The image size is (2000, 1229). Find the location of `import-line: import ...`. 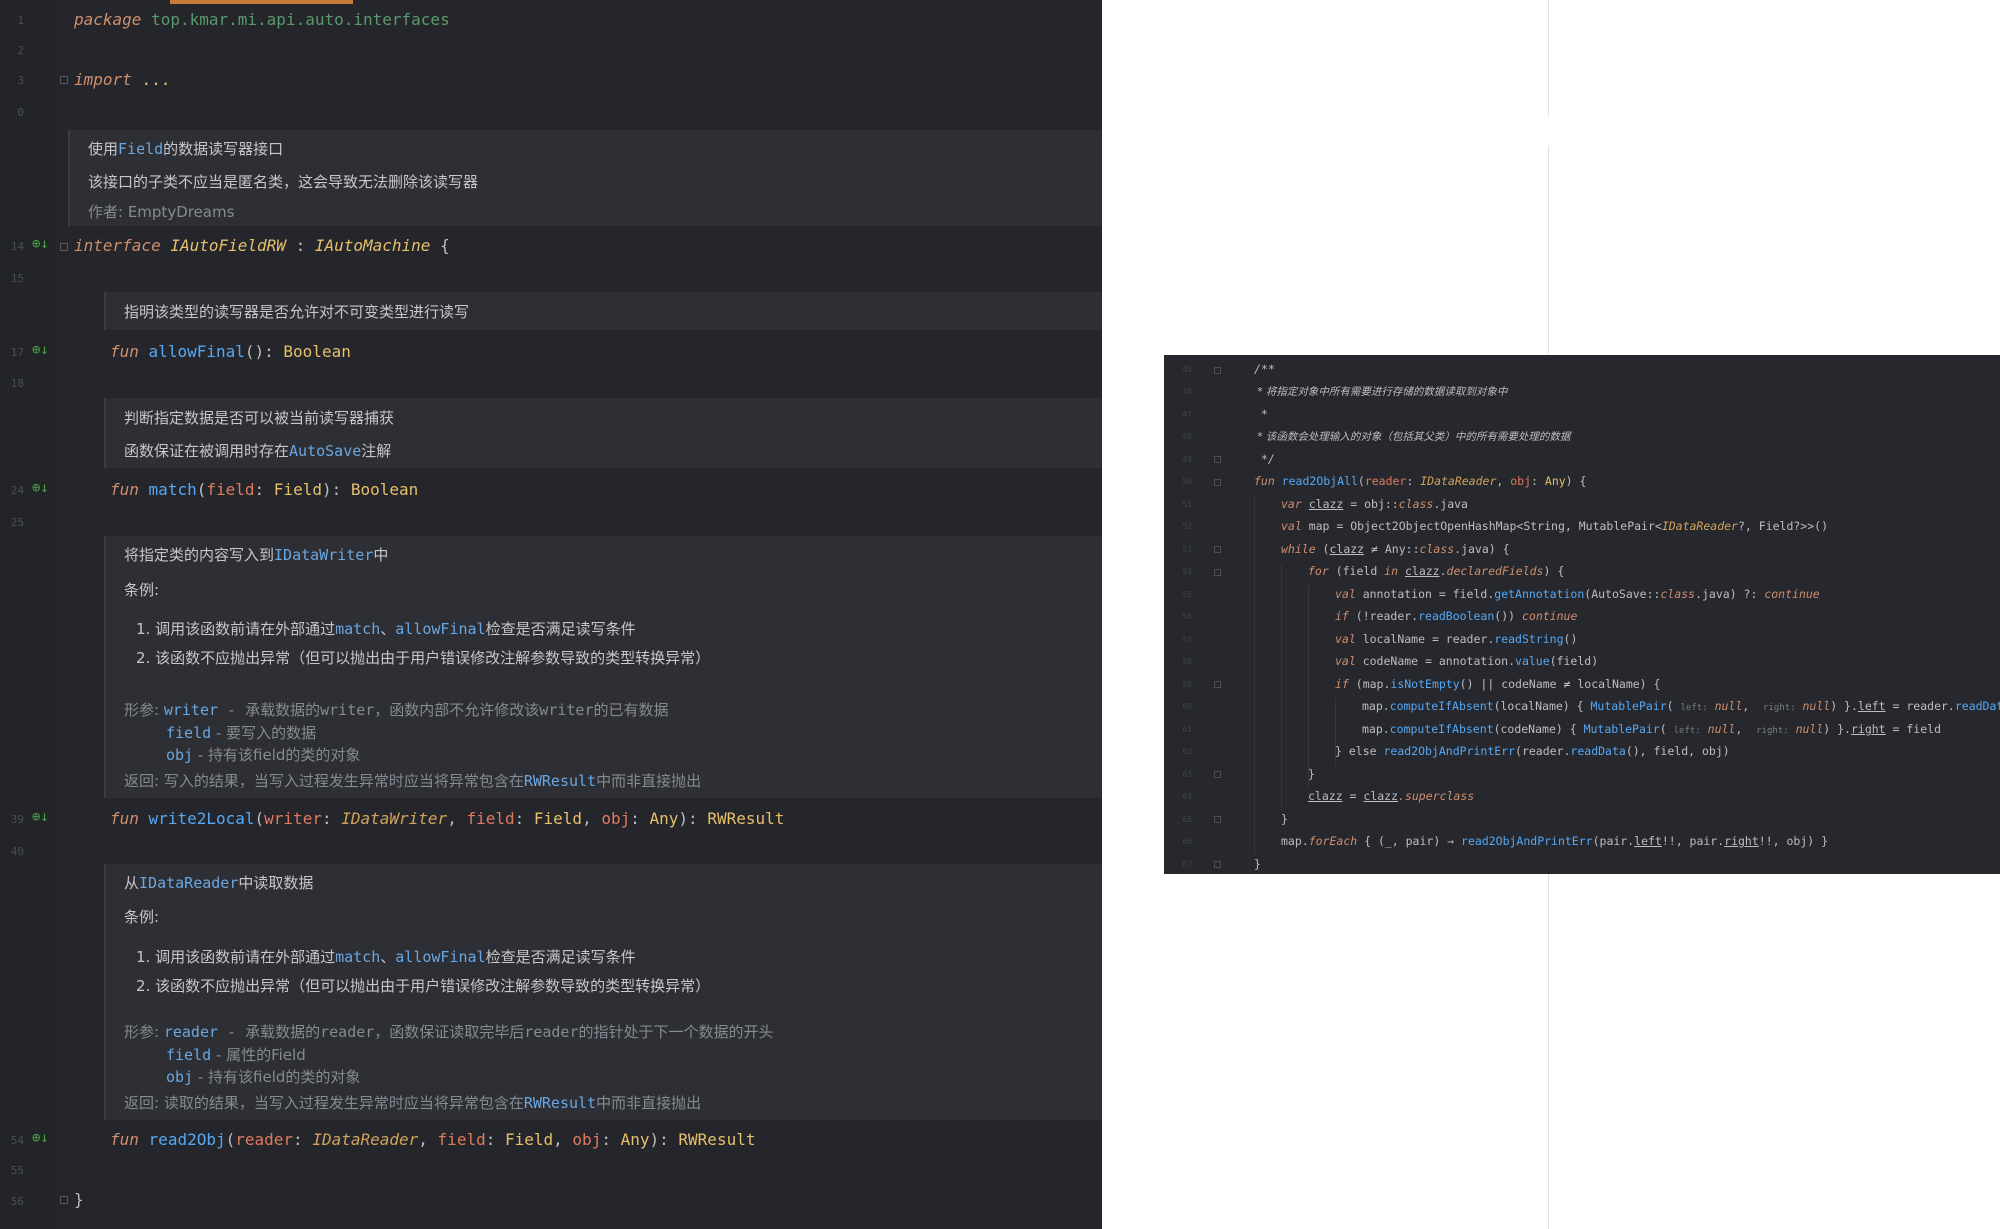

import-line: import ... is located at coordinates (122, 79).